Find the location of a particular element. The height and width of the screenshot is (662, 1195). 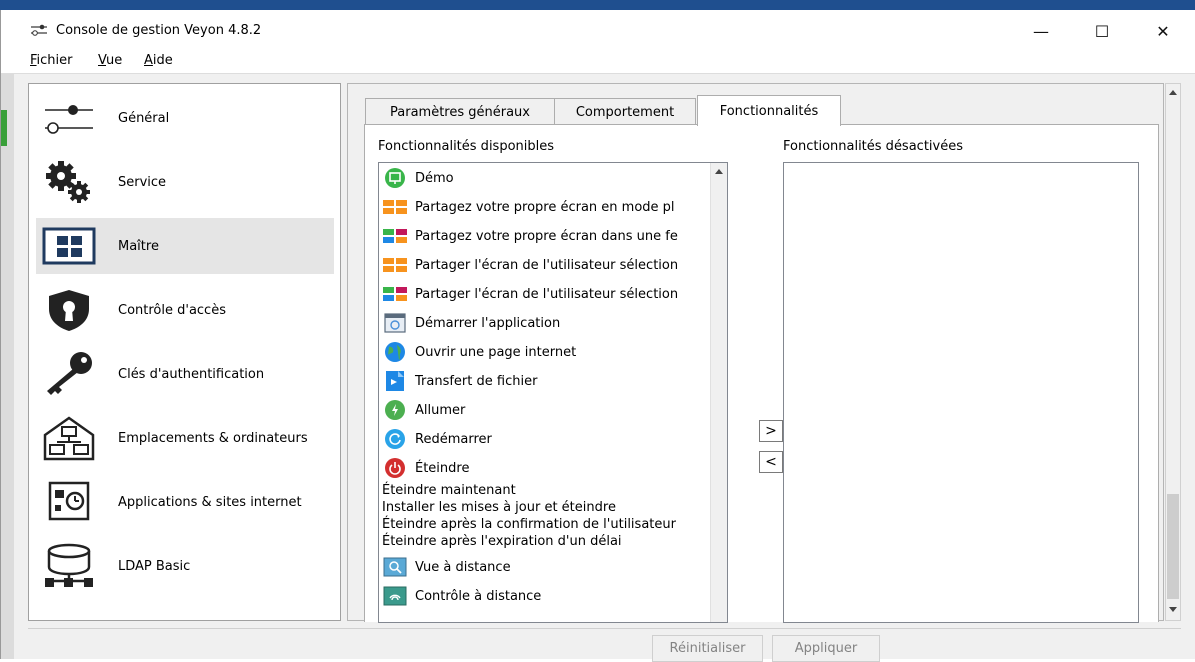

list-item: Partagez votre propre écran dans une fe is located at coordinates (530, 236).